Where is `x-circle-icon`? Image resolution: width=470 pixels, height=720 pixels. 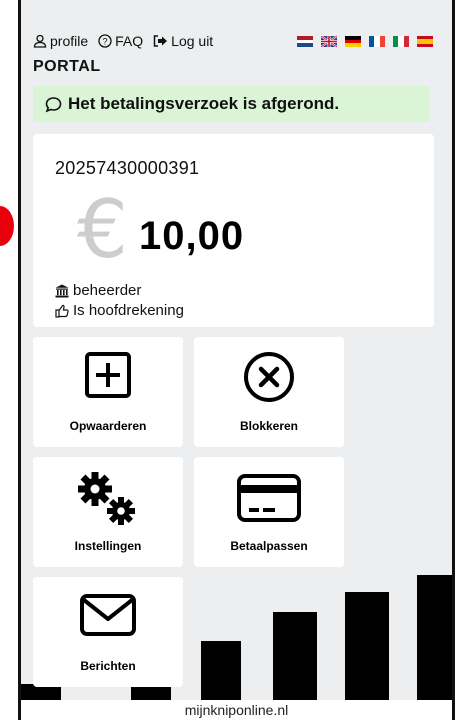
x-circle-icon is located at coordinates (269, 377).